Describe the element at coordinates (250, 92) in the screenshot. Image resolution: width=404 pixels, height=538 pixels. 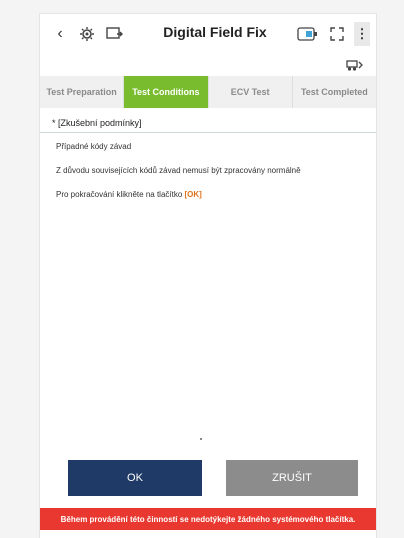
I see `tab-ecv-test: ECV Test` at that location.